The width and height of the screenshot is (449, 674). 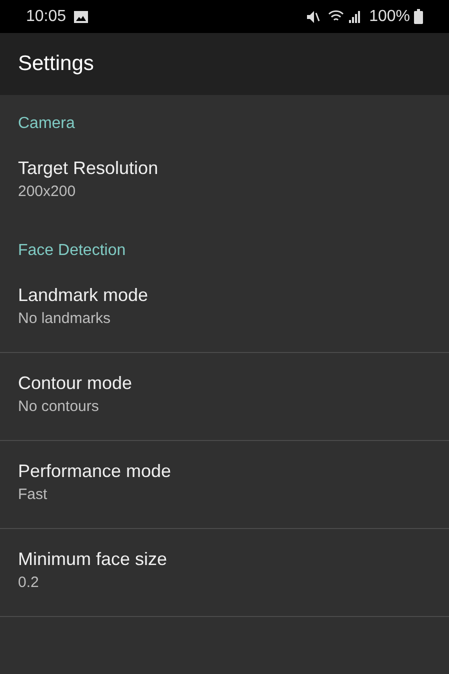 I want to click on preference-title: Minimum face size, so click(x=93, y=559).